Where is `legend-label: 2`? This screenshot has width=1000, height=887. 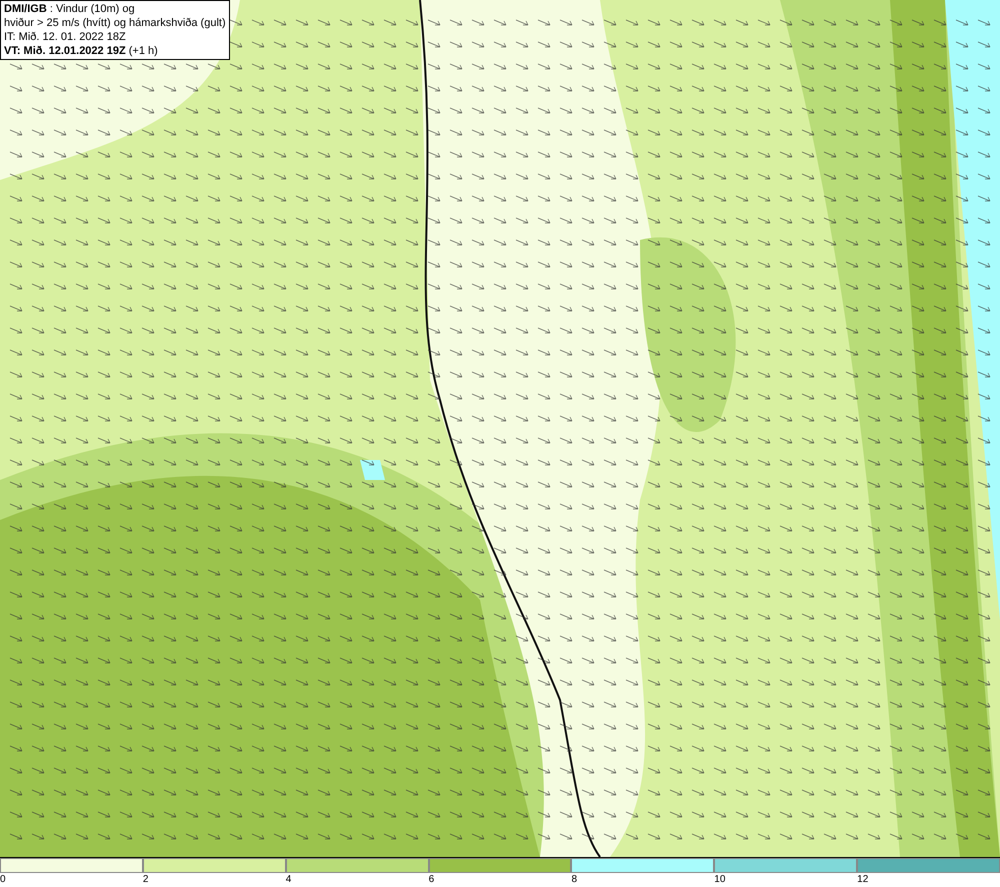
legend-label: 2 is located at coordinates (145, 879).